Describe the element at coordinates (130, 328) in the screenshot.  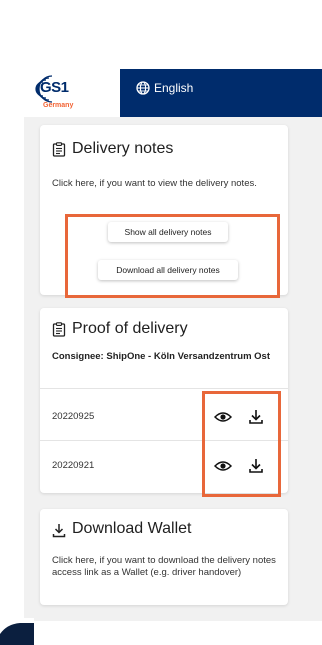
I see `proof-of-delivery-title: Proof of delivery` at that location.